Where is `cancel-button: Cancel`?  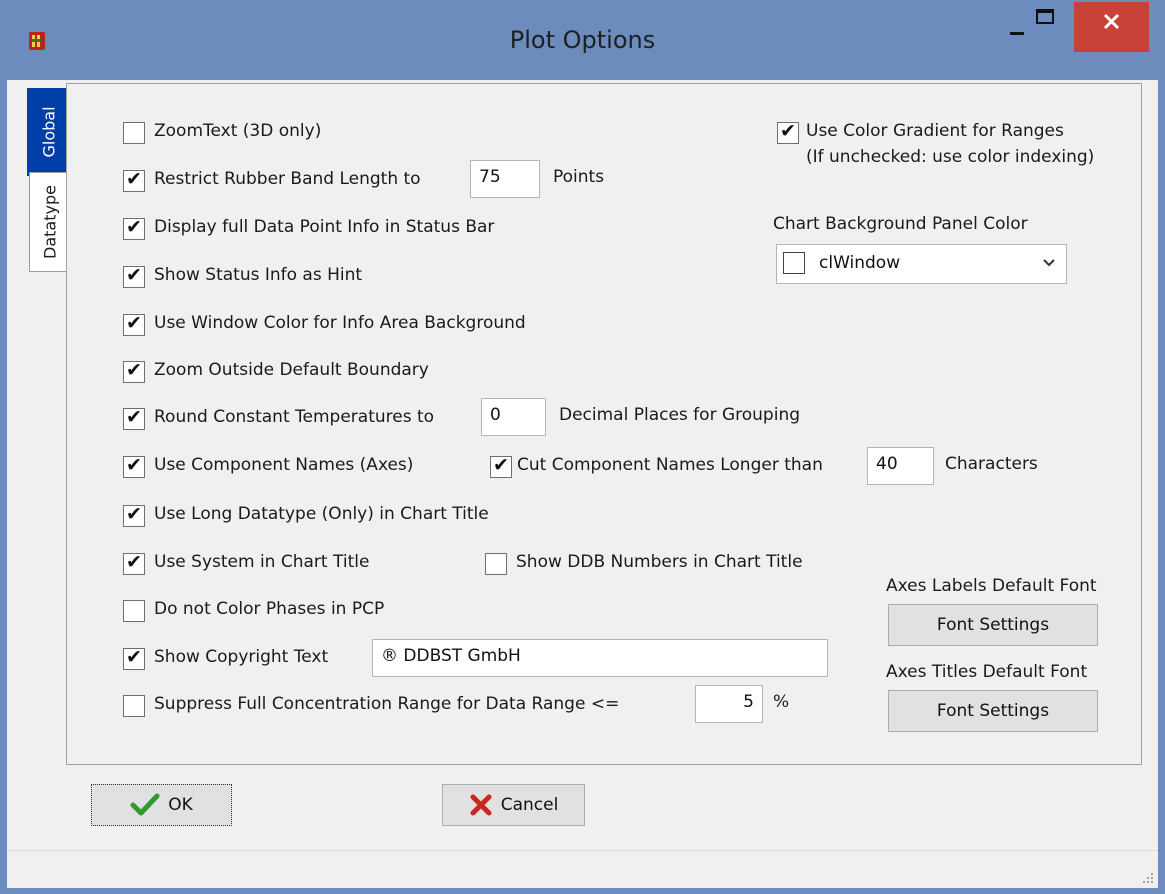
cancel-button: Cancel is located at coordinates (513, 805).